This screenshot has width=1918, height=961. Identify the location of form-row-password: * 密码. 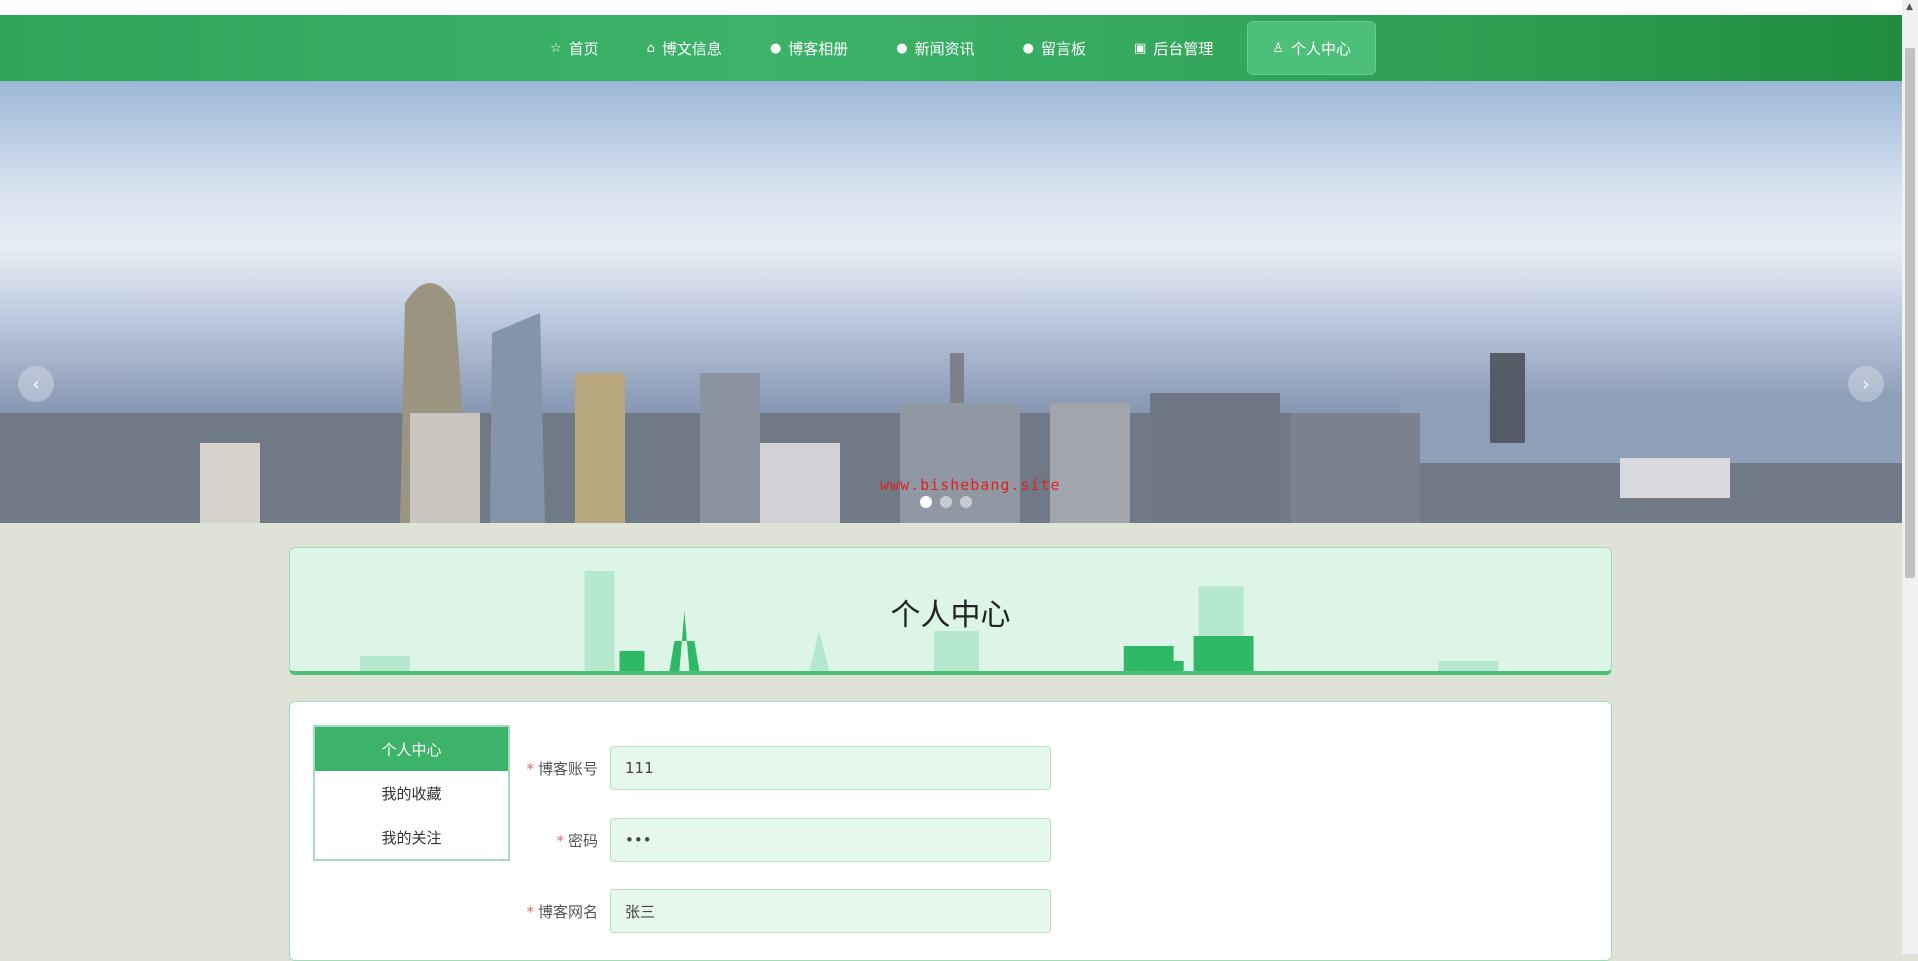
(770, 840).